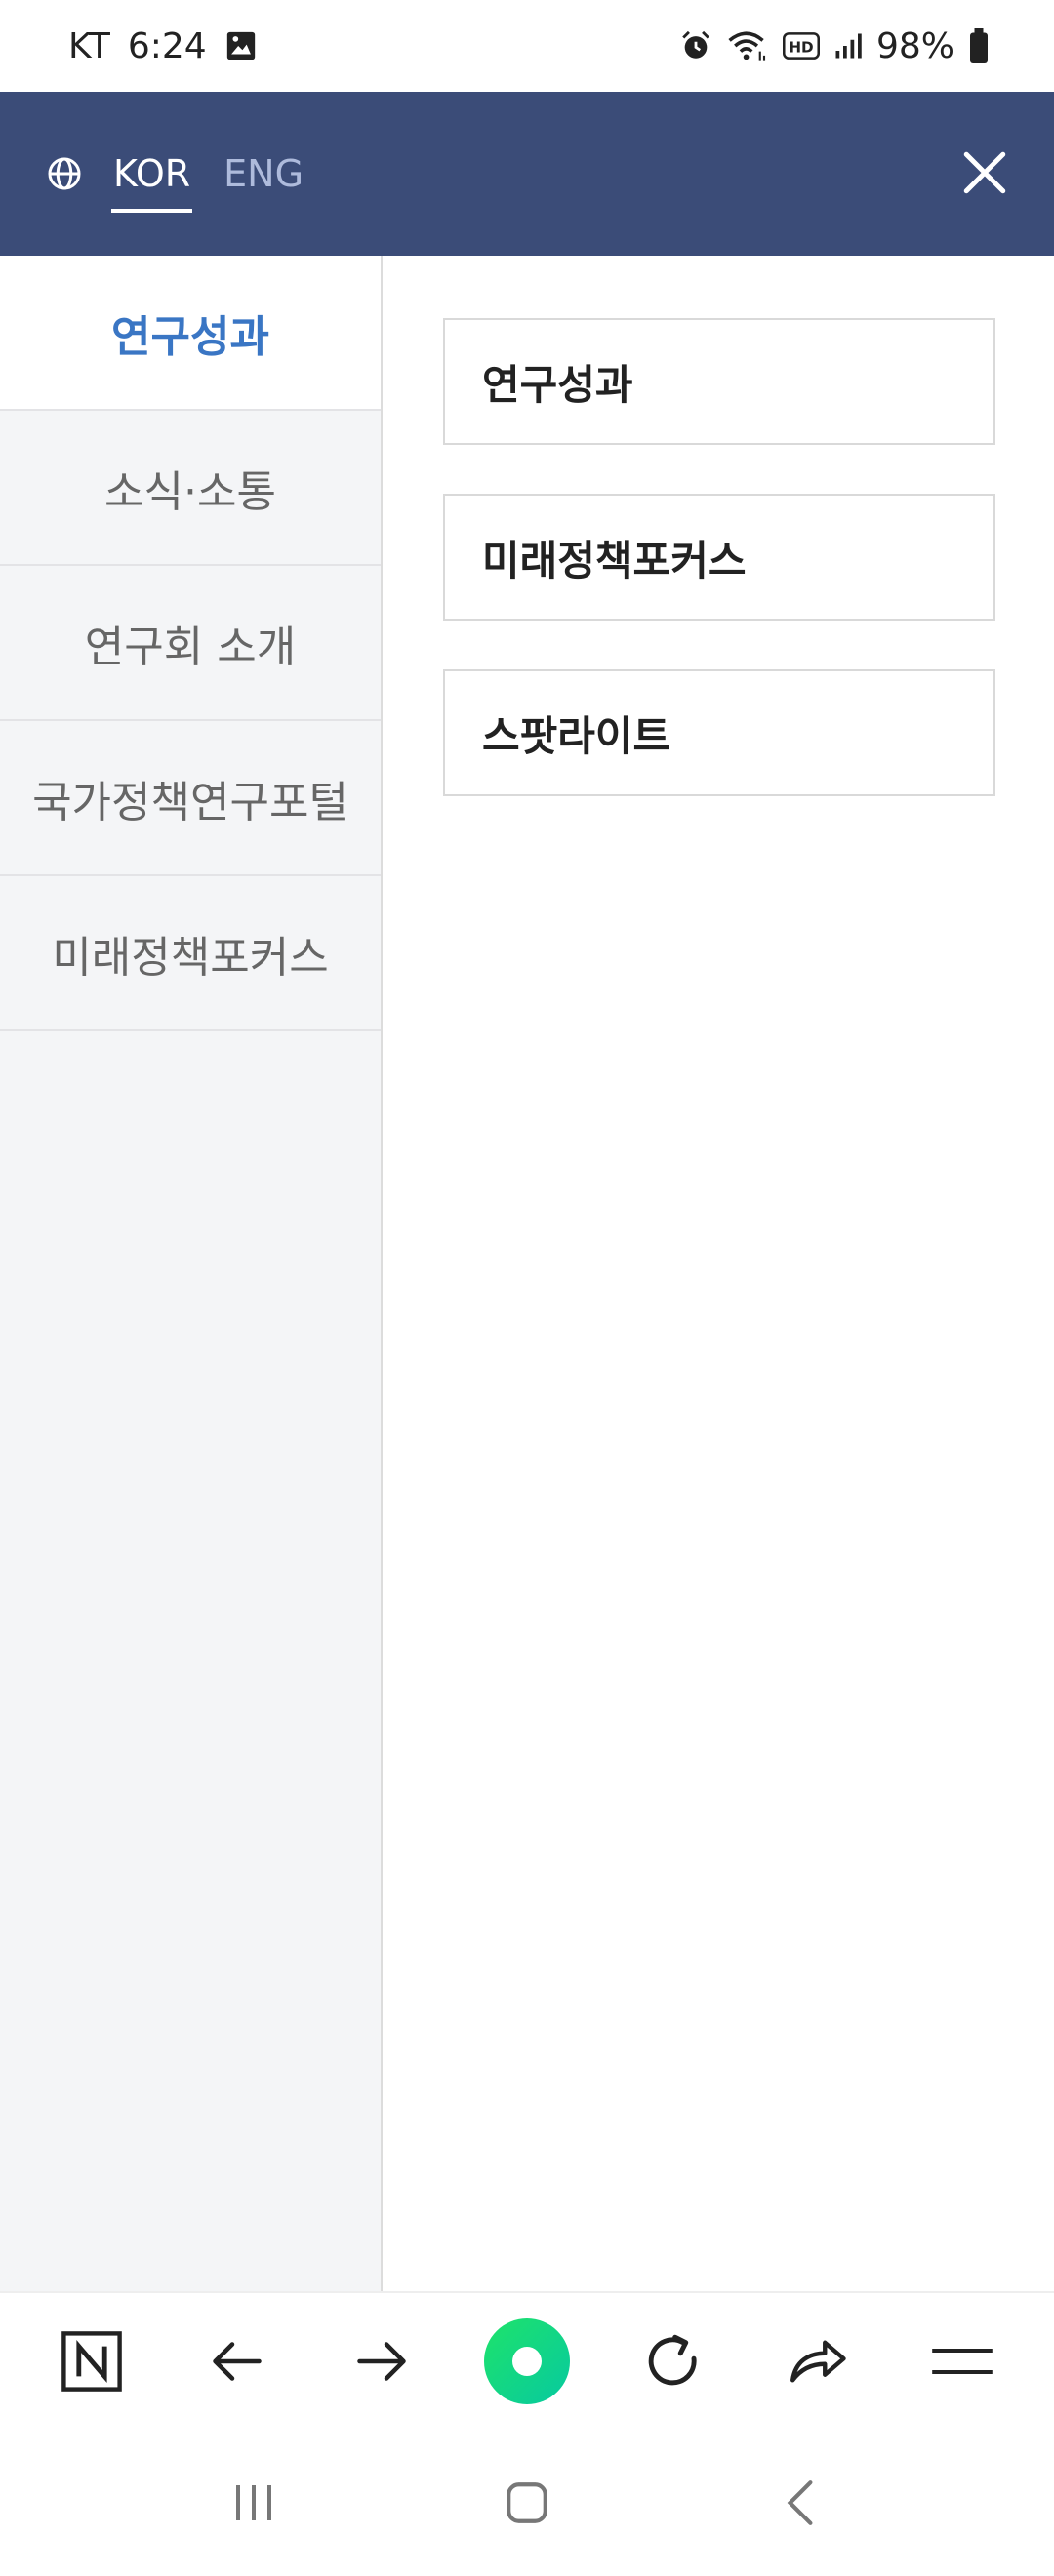 The image size is (1054, 2576). What do you see at coordinates (190, 643) in the screenshot?
I see `menu-item-about: 연구회 소개` at bounding box center [190, 643].